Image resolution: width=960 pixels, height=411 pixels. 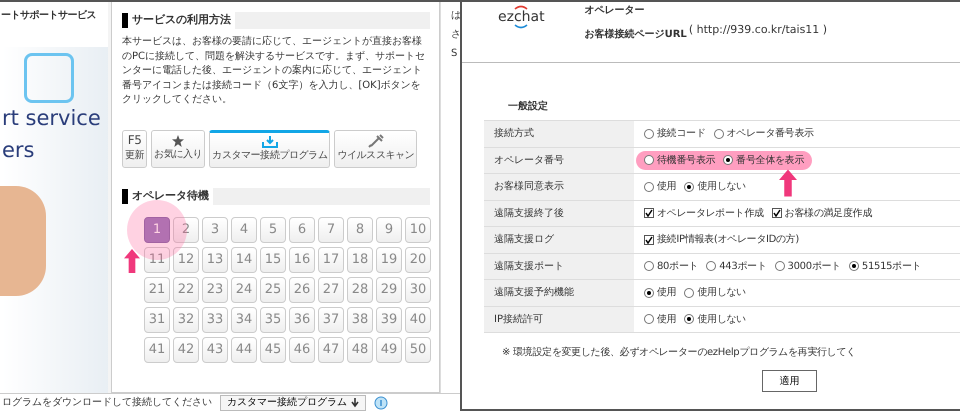 I want to click on operator-number: 28, so click(x=360, y=289).